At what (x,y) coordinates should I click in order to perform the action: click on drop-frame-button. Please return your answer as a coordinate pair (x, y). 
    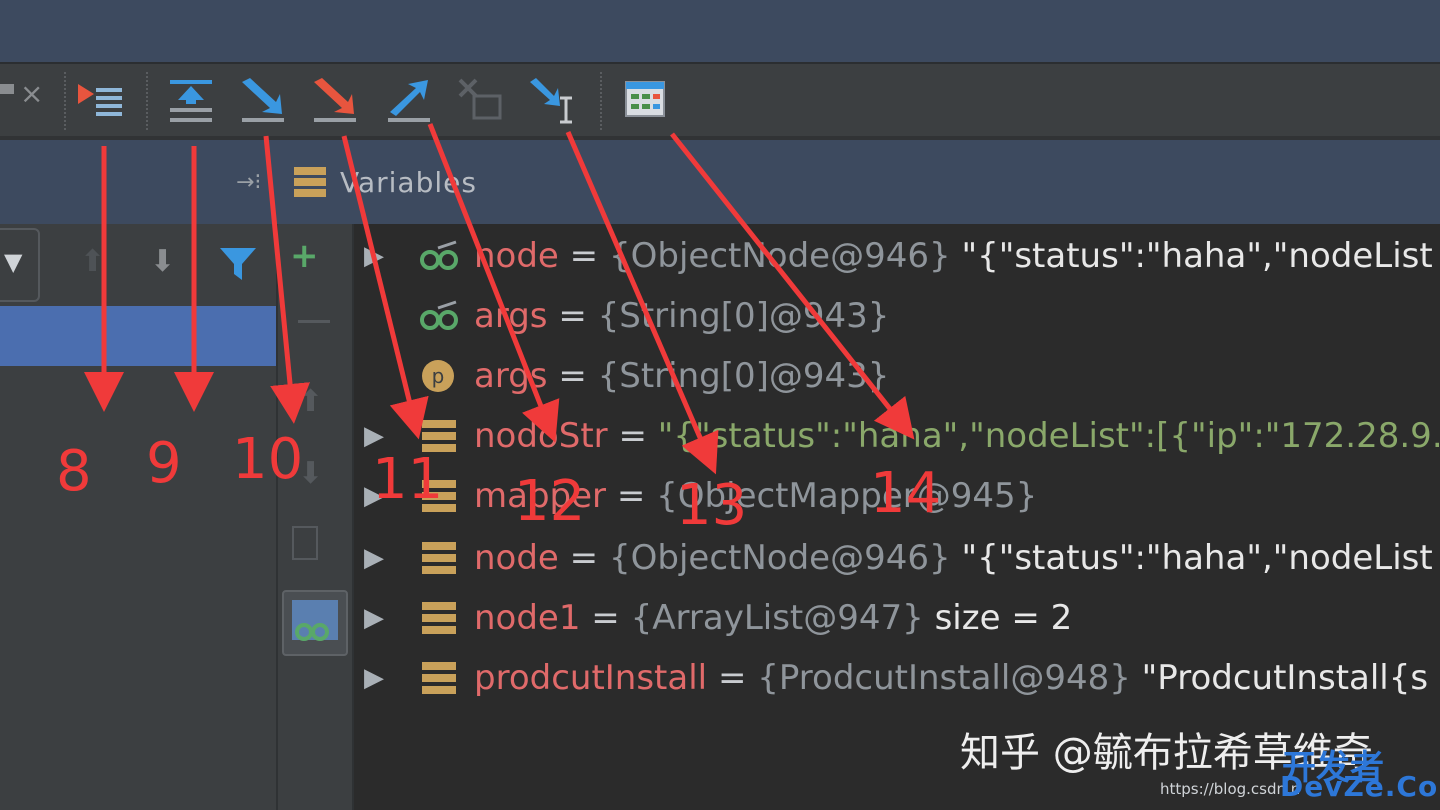
    Looking at the image, I should click on (482, 100).